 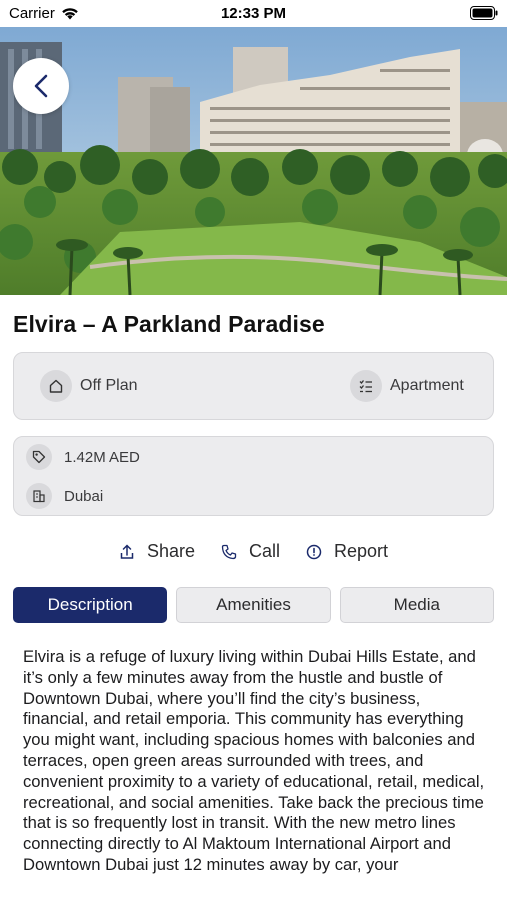 What do you see at coordinates (56, 386) in the screenshot?
I see `home-icon` at bounding box center [56, 386].